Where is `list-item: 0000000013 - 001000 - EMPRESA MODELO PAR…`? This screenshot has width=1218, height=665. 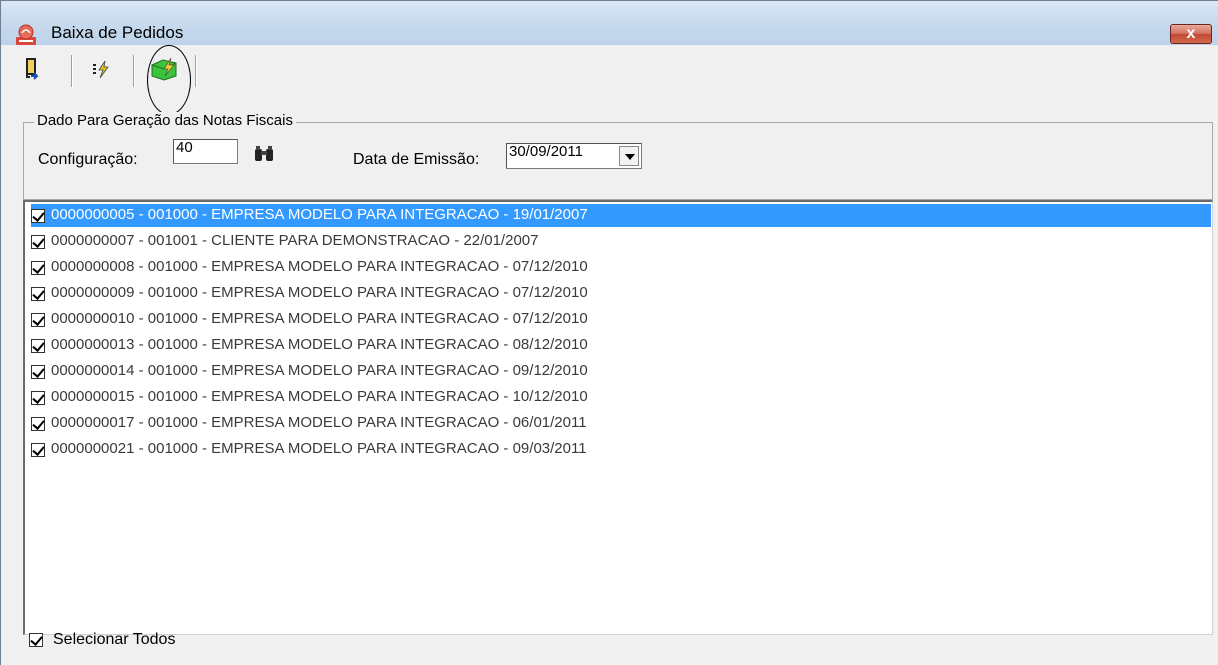 list-item: 0000000013 - 001000 - EMPRESA MODELO PAR… is located at coordinates (621, 345).